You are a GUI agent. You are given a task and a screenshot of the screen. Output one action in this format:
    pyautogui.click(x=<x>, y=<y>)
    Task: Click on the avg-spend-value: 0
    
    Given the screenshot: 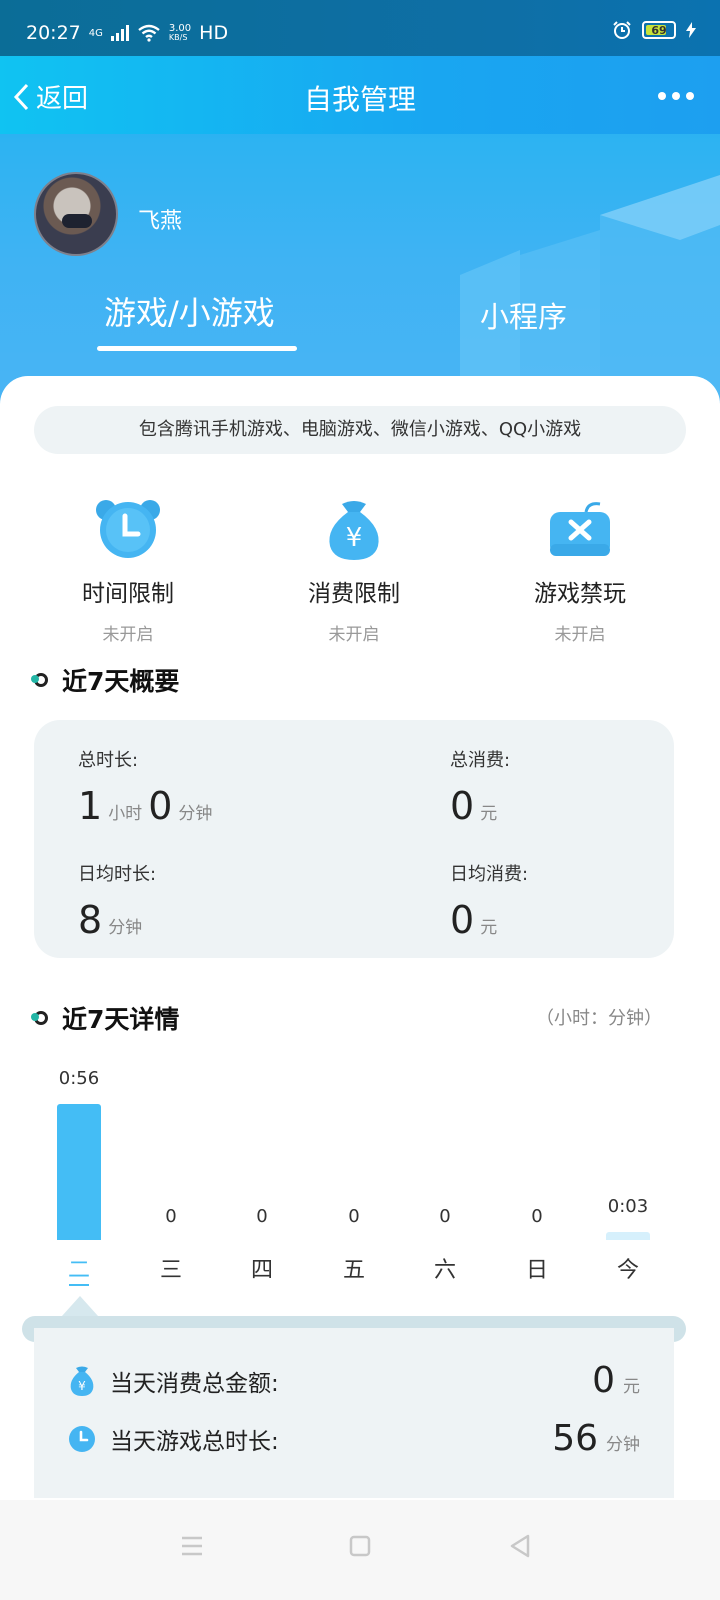 What is the action you would take?
    pyautogui.click(x=462, y=920)
    